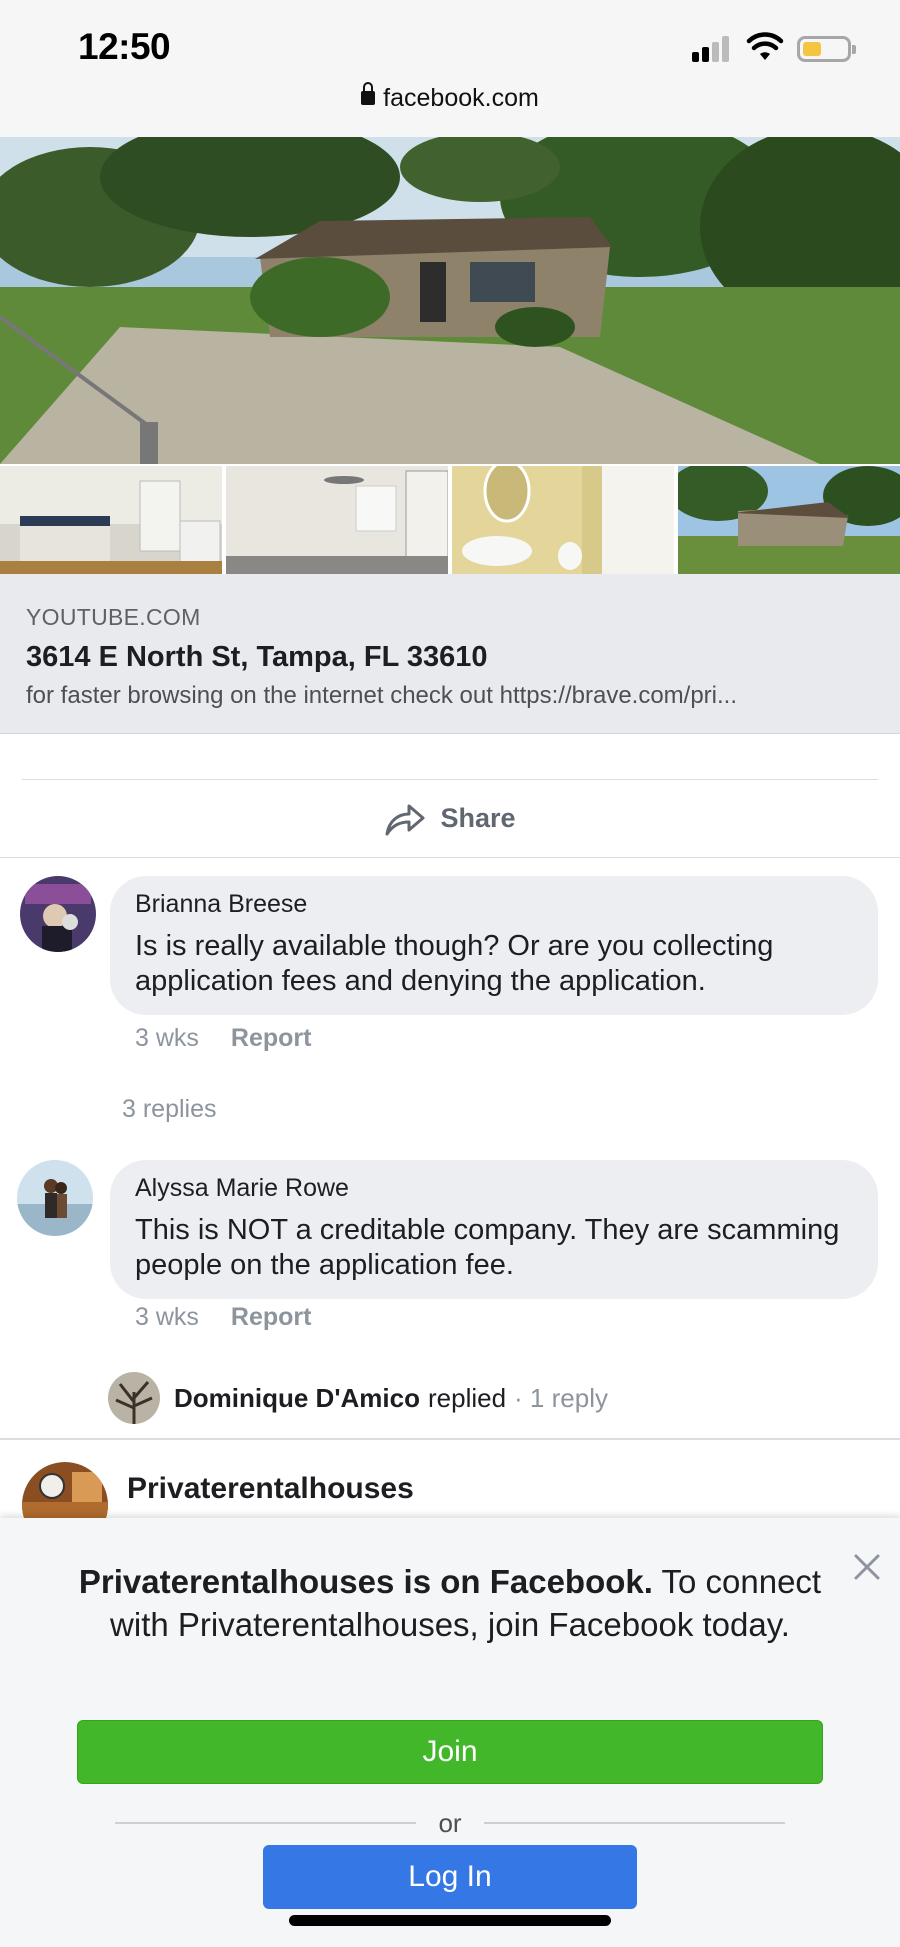 Image resolution: width=900 pixels, height=1947 pixels. What do you see at coordinates (867, 1567) in the screenshot?
I see `close-icon` at bounding box center [867, 1567].